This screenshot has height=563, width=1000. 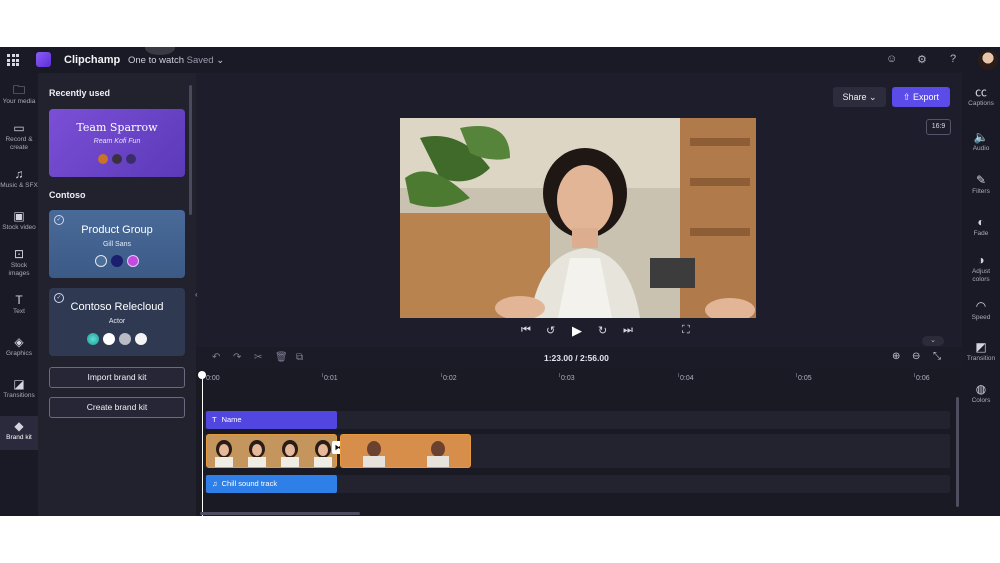 I want to click on collapse-preview-chevron-icon: ⌄, so click(x=933, y=341).